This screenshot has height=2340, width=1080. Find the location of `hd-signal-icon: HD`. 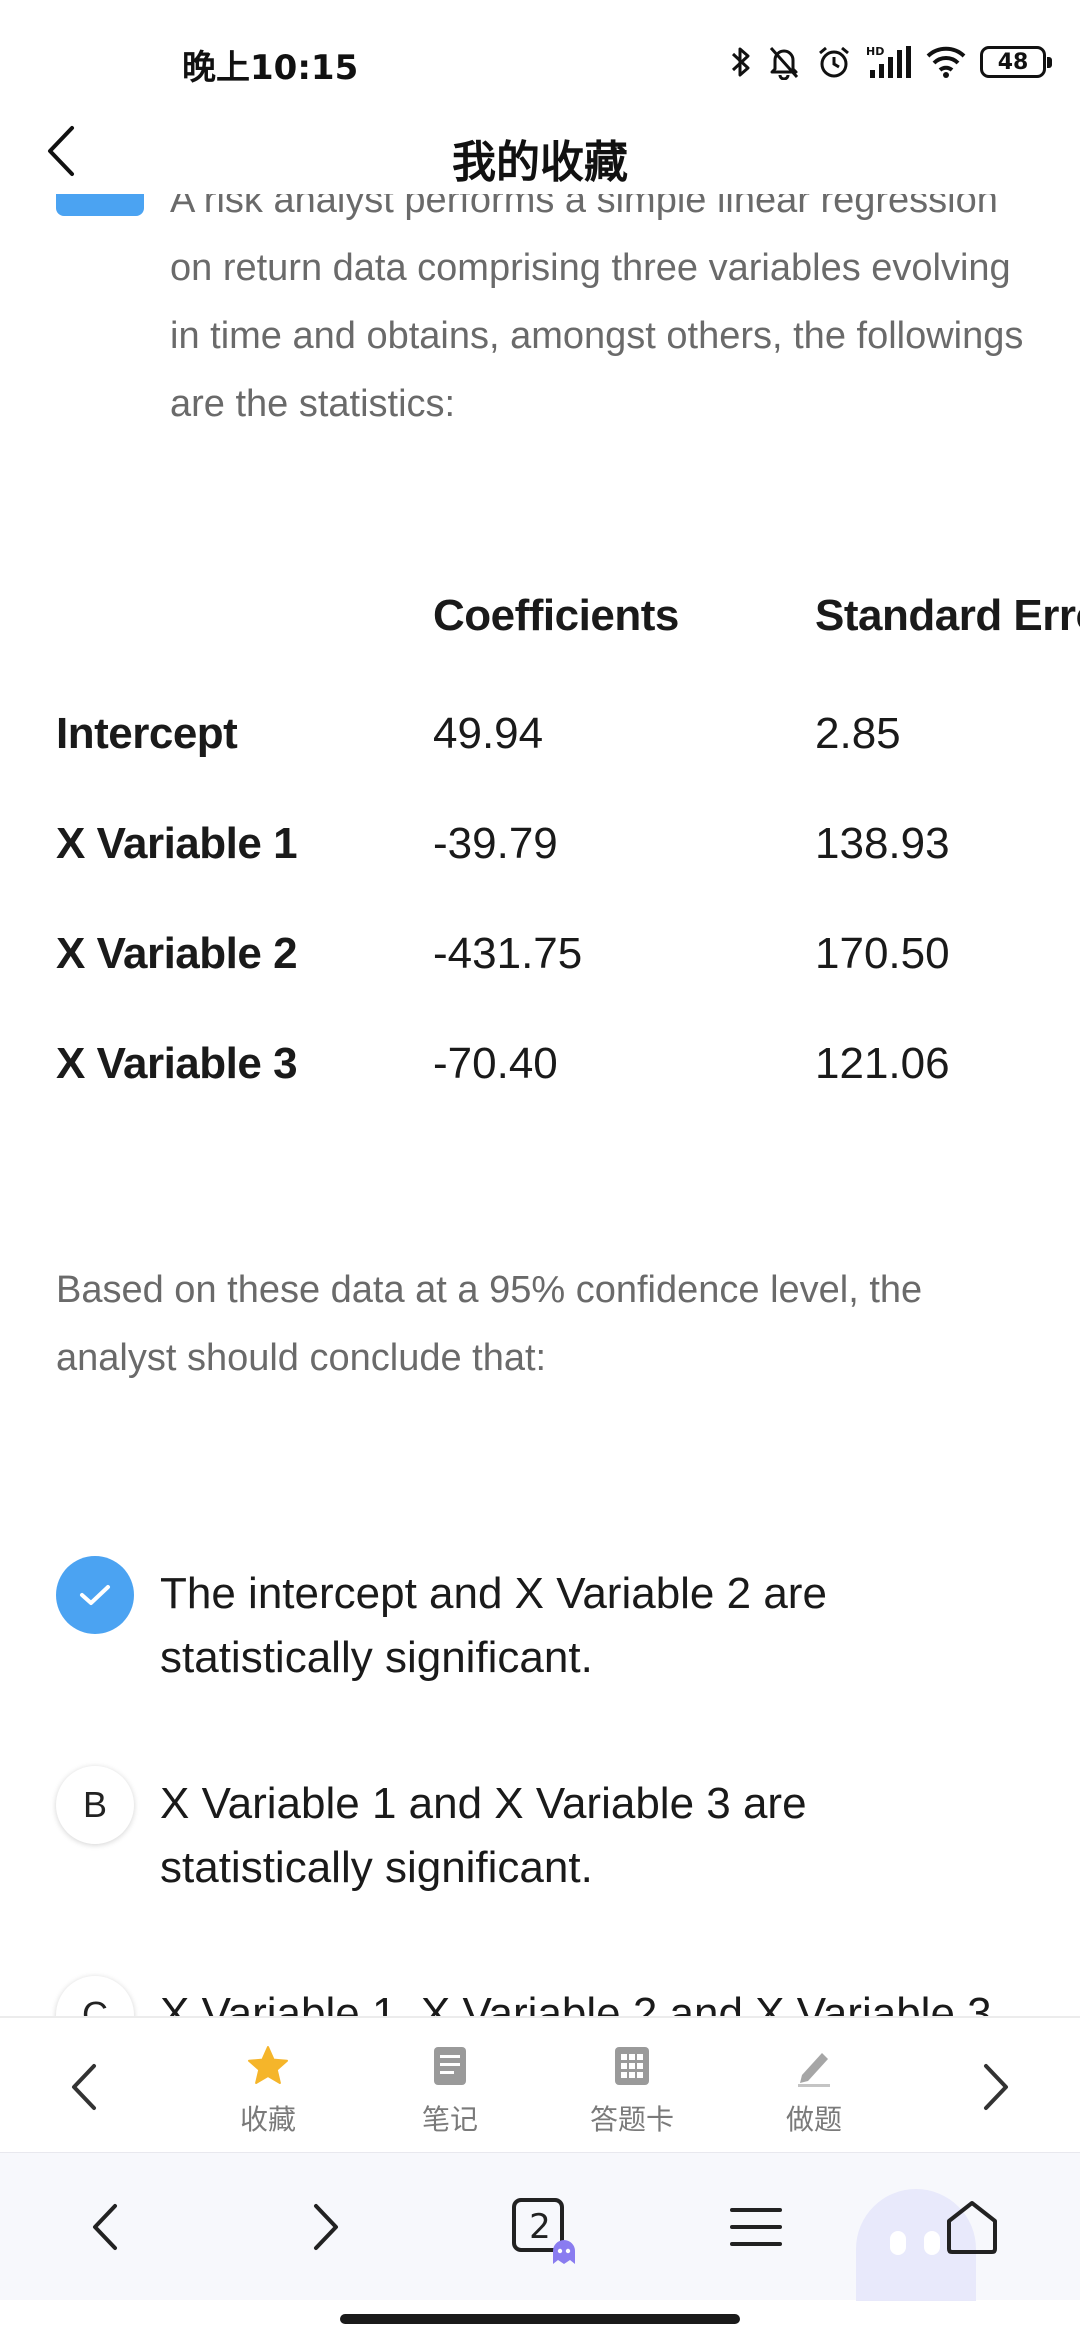

hd-signal-icon: HD is located at coordinates (888, 61).